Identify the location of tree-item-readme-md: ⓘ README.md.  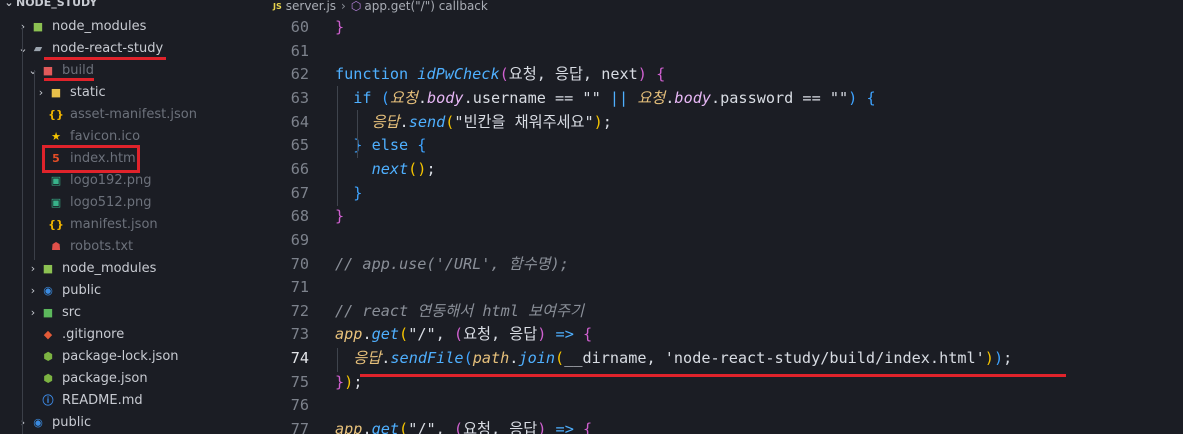
(122, 400).